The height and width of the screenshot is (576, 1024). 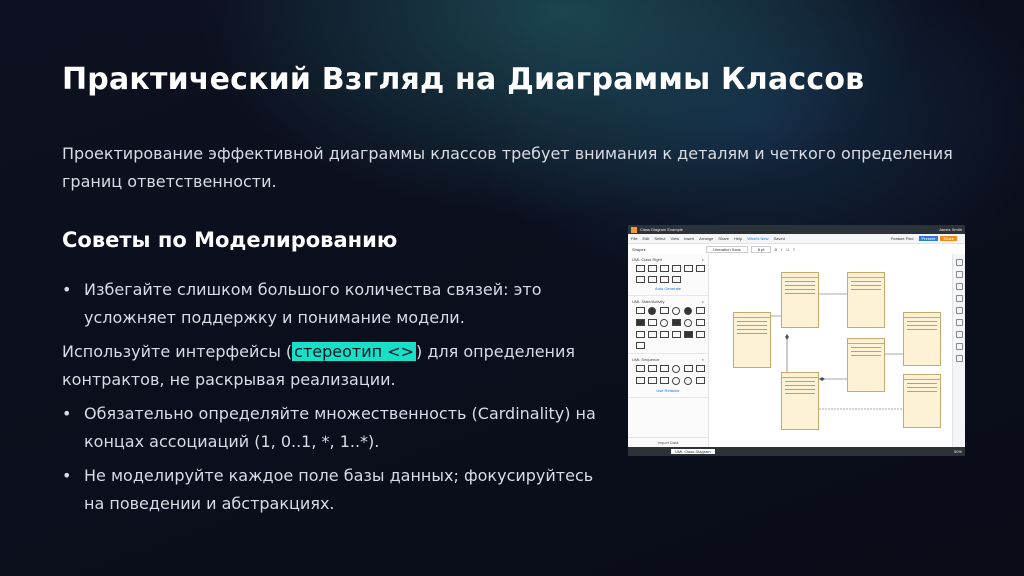 I want to click on present-button: Present, so click(x=928, y=238).